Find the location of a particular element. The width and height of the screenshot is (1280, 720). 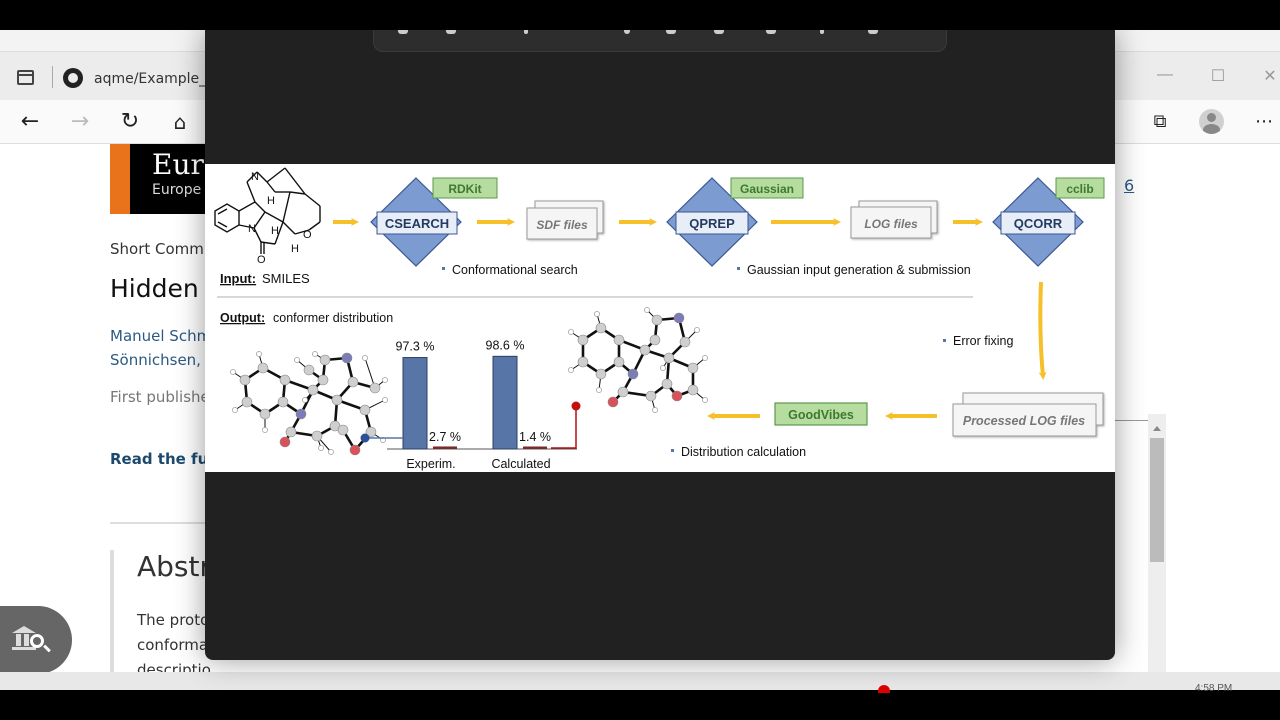

profile-avatar-icon is located at coordinates (1211, 121).